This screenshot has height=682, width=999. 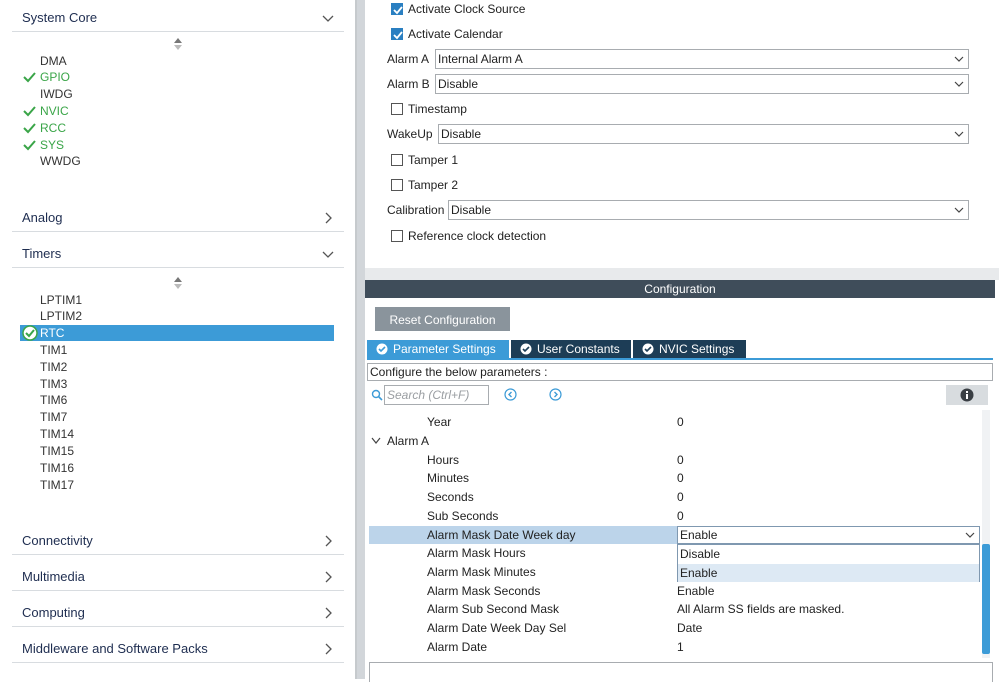 What do you see at coordinates (177, 451) in the screenshot?
I see `list-item-tim15: TIM15` at bounding box center [177, 451].